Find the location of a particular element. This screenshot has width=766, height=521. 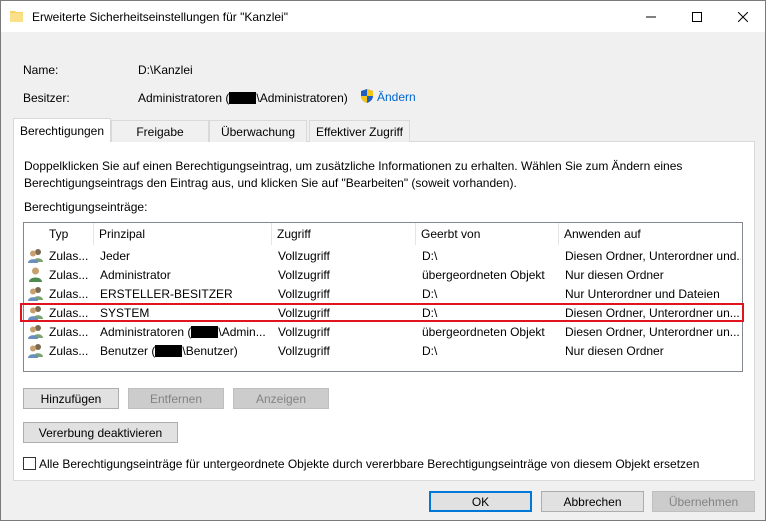

add-button: Hinzufügen is located at coordinates (71, 398).